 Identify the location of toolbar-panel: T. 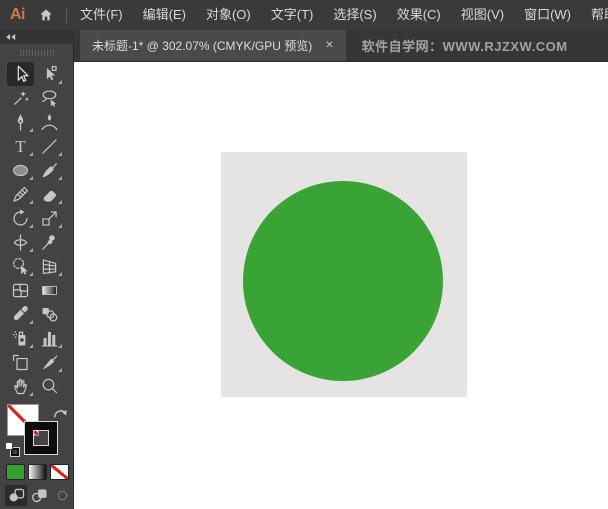
(37, 269).